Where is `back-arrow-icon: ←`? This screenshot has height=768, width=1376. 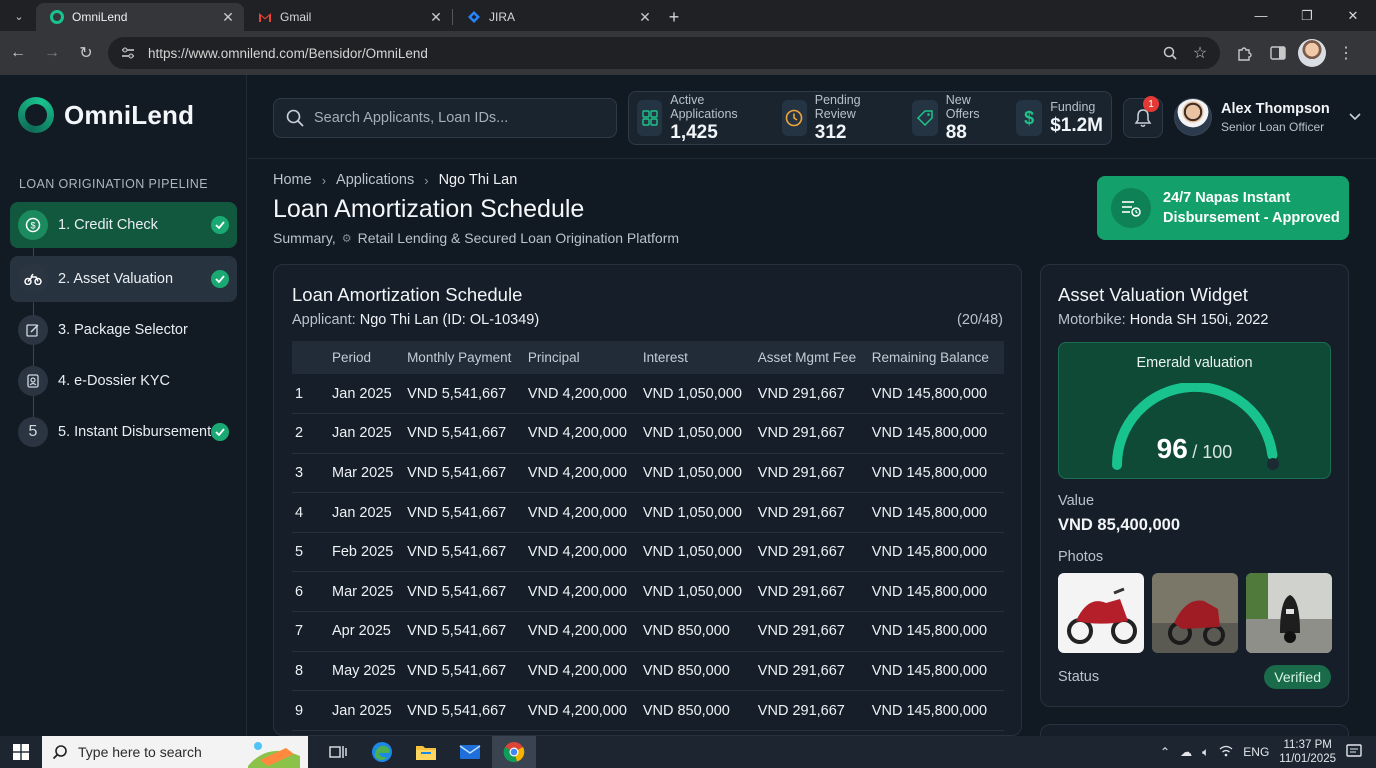
back-arrow-icon: ← is located at coordinates (18, 53).